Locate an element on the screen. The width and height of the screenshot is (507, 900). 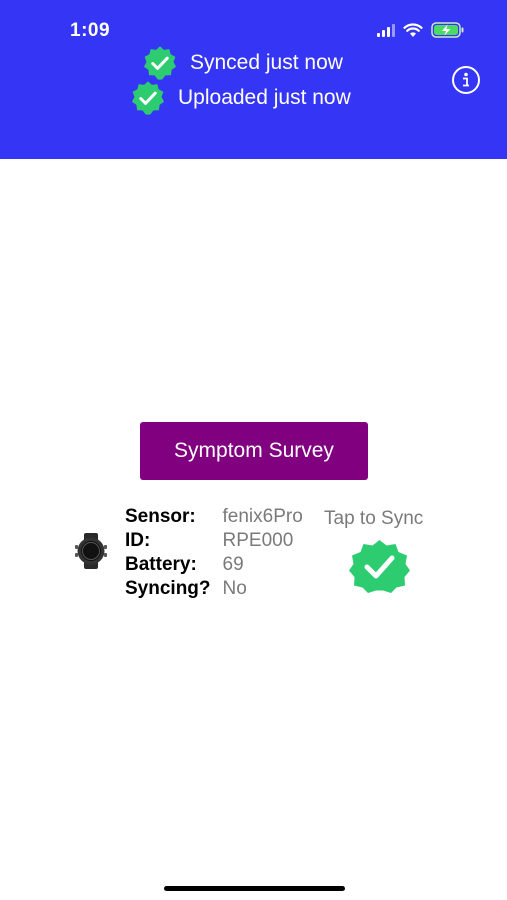
battery-charging-icon is located at coordinates (447, 30).